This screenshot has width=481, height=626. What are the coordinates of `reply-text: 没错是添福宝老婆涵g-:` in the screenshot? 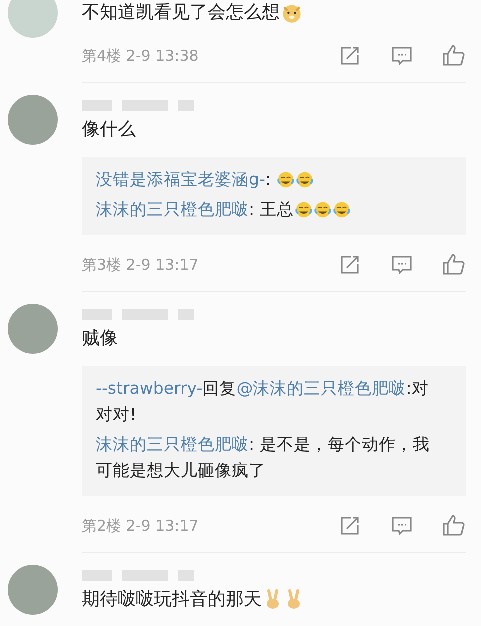 It's located at (268, 180).